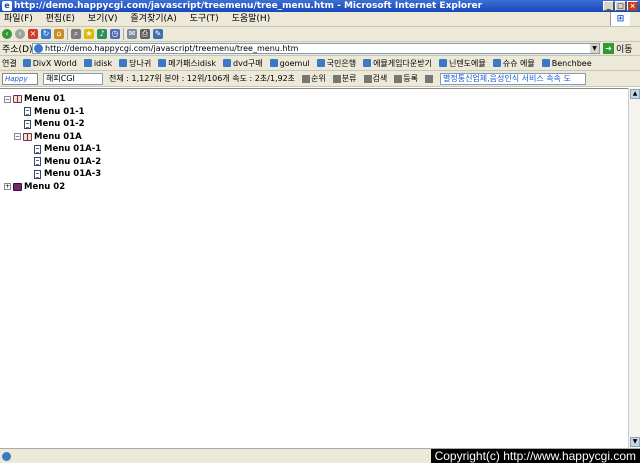 This screenshot has height=463, width=640. Describe the element at coordinates (566, 63) in the screenshot. I see `link-benchbee: Benchbee` at that location.